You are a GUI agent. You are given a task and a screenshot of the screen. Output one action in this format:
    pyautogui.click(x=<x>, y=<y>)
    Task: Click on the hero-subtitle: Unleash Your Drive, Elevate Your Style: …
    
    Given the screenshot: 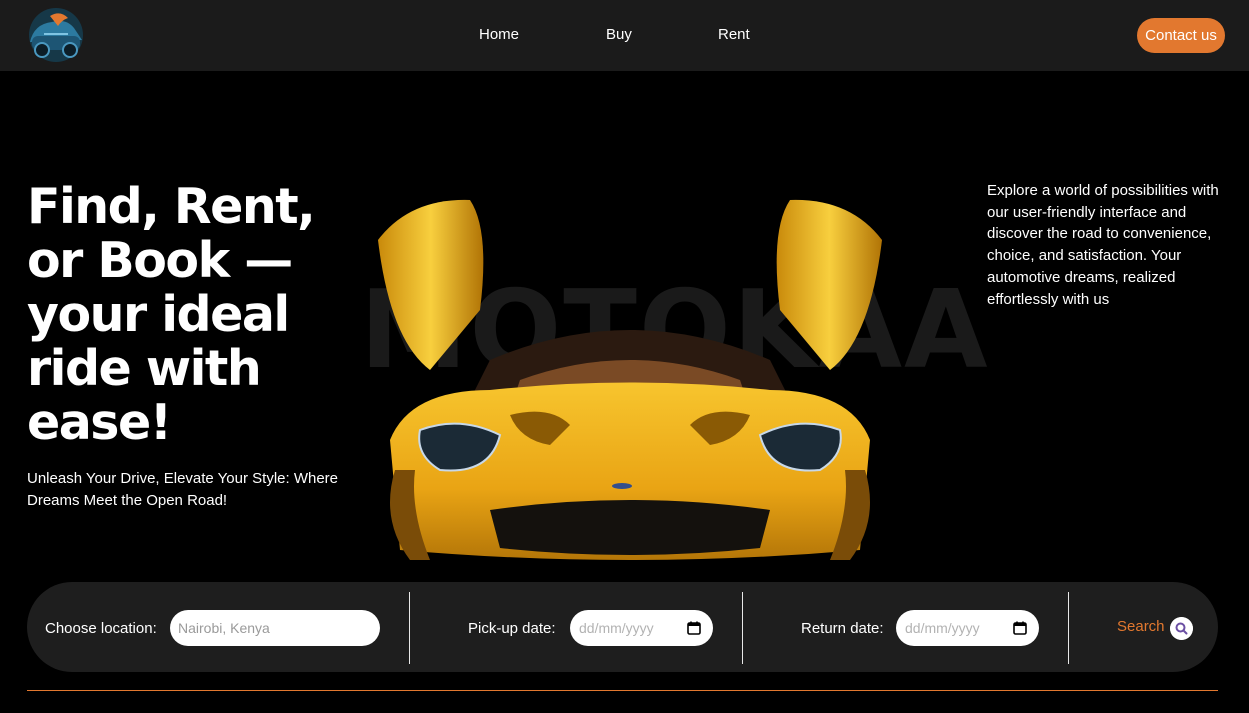 What is the action you would take?
    pyautogui.click(x=183, y=489)
    